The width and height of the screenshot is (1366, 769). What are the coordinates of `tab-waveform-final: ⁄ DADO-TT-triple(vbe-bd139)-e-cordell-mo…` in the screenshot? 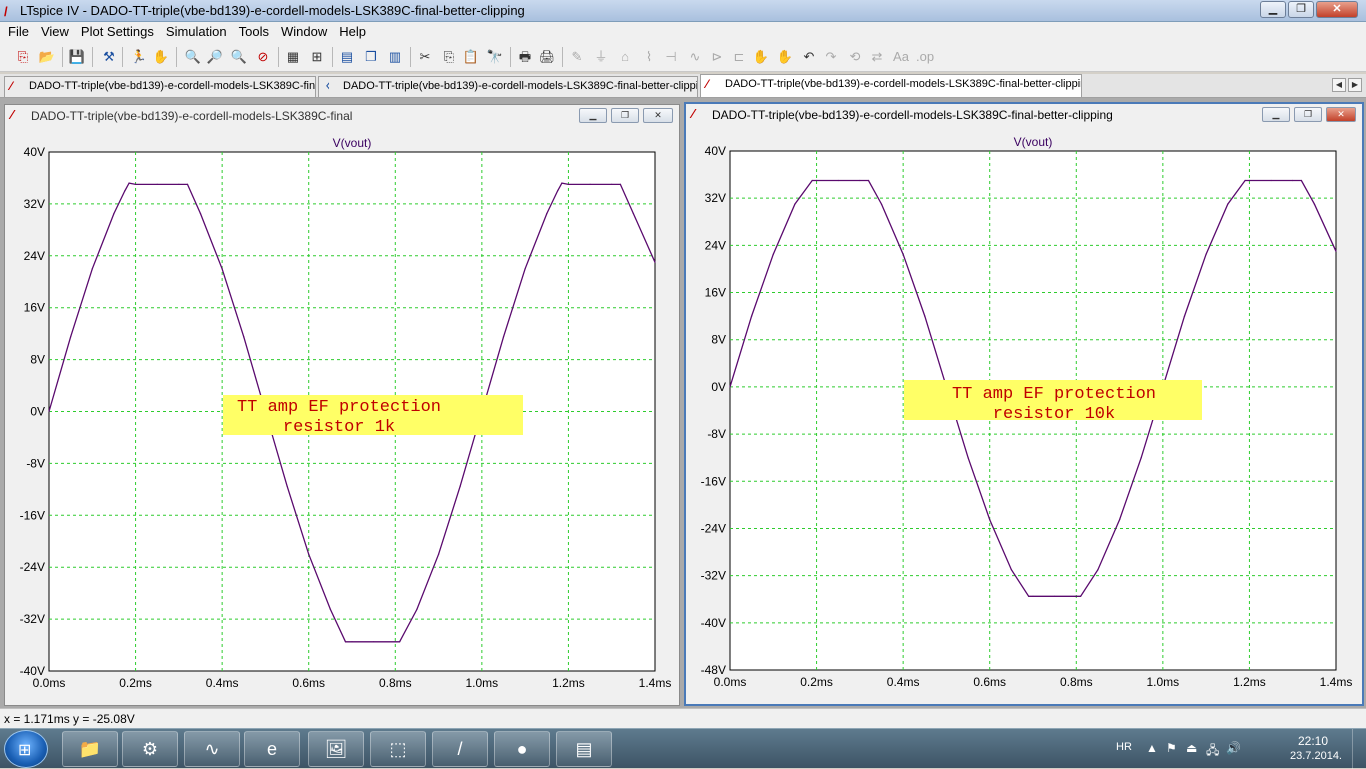 It's located at (160, 86).